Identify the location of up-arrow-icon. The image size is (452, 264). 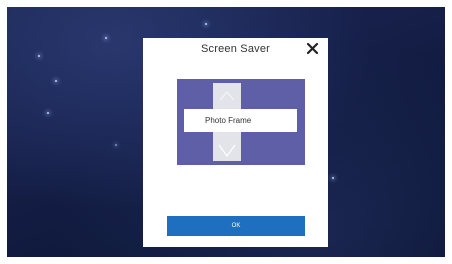
(227, 96).